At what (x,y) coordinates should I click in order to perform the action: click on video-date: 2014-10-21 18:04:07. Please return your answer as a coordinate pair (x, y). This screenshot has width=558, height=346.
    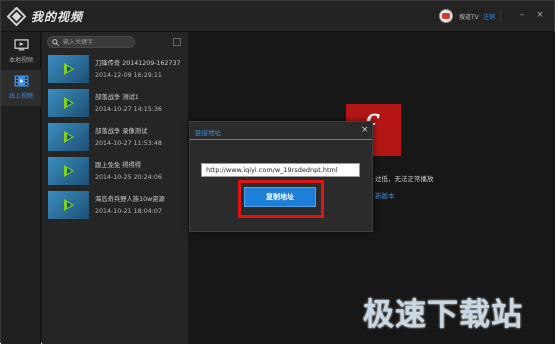
    Looking at the image, I should click on (128, 211).